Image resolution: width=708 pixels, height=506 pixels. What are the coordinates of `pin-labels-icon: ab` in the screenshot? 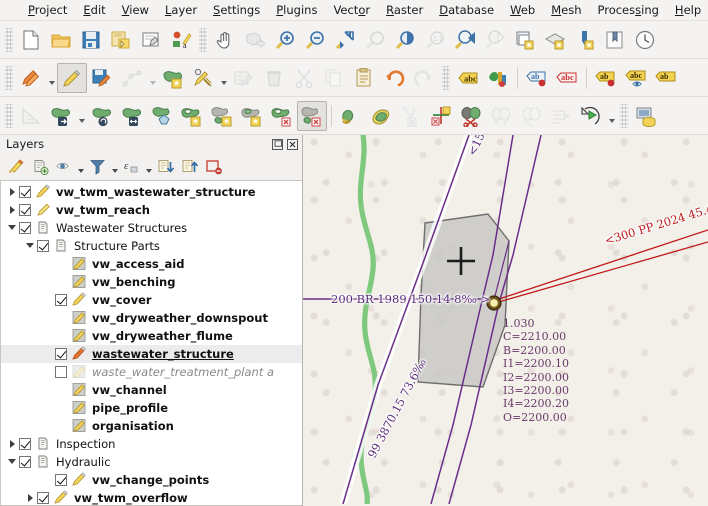 It's located at (537, 78).